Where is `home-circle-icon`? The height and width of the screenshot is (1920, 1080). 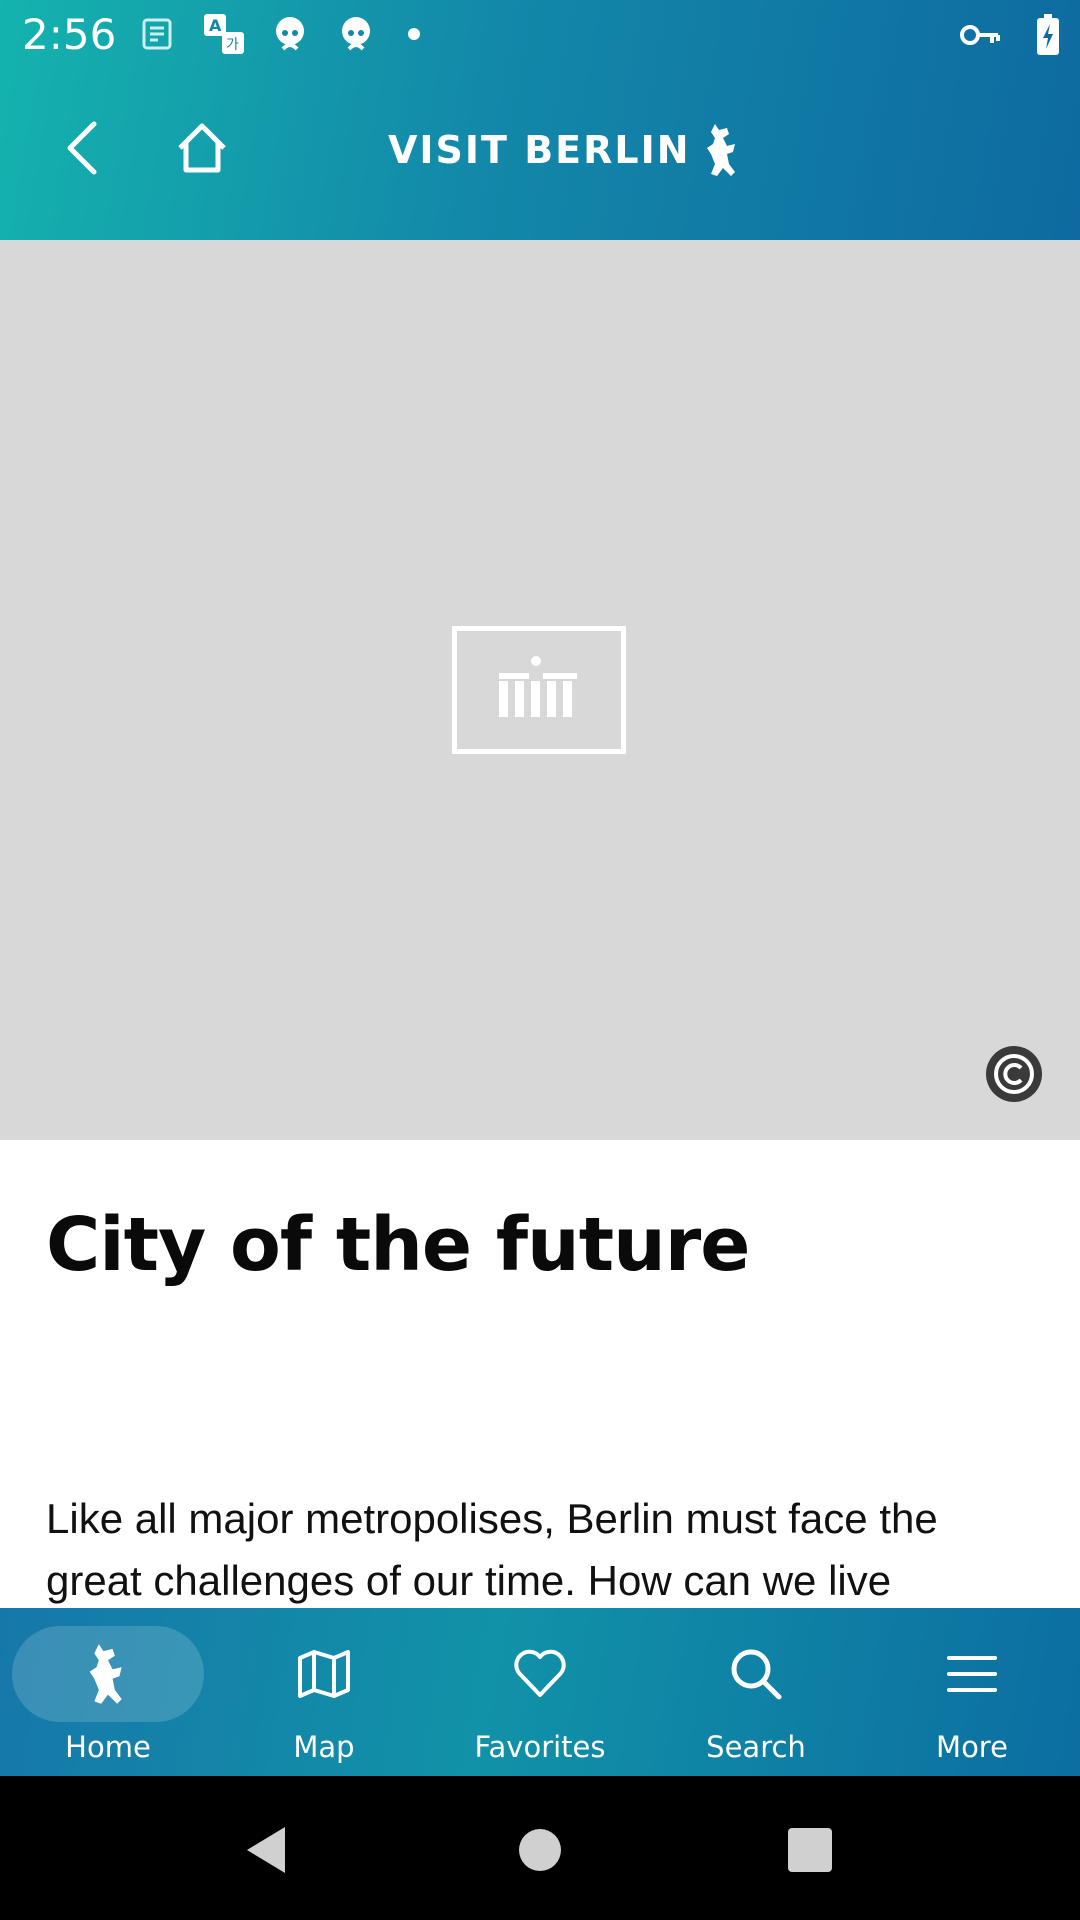 home-circle-icon is located at coordinates (540, 1850).